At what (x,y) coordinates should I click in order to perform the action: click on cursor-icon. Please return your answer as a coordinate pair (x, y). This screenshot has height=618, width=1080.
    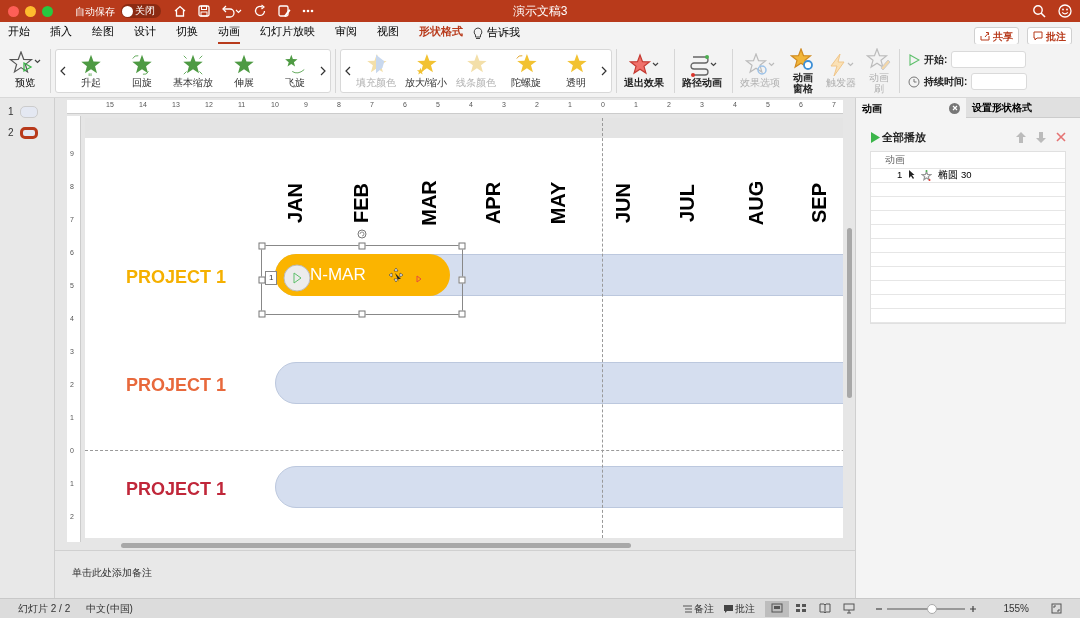
    Looking at the image, I should click on (912, 175).